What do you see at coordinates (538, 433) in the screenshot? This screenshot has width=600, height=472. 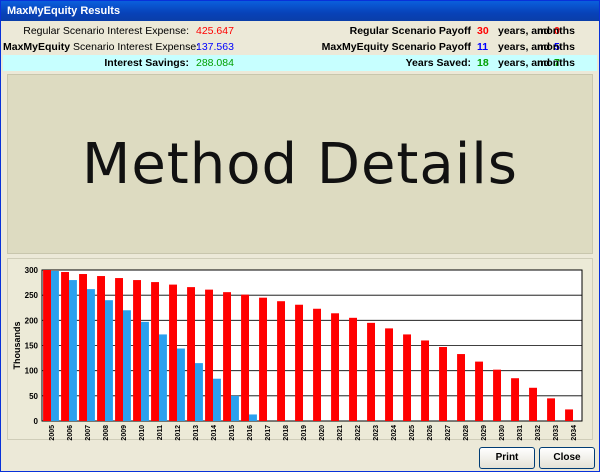 I see `x-tick-label: 2032` at bounding box center [538, 433].